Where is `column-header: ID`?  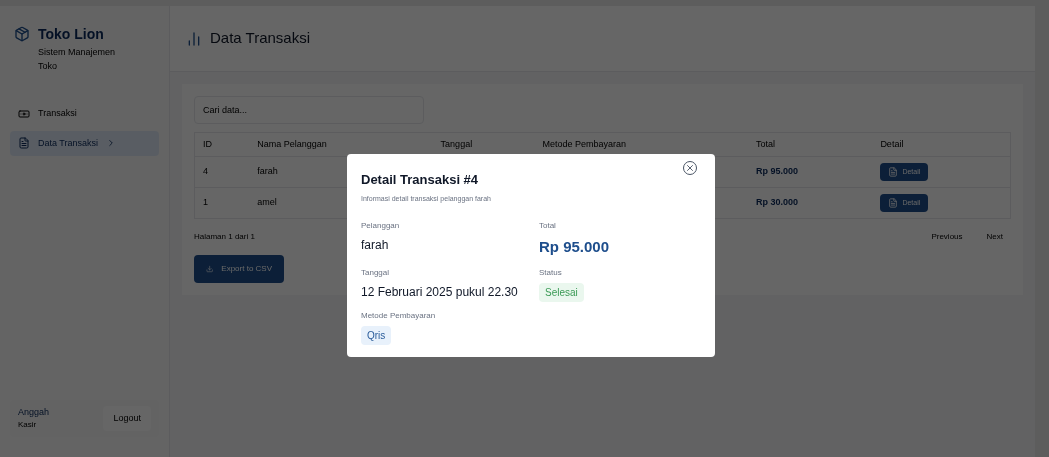 column-header: ID is located at coordinates (207, 143).